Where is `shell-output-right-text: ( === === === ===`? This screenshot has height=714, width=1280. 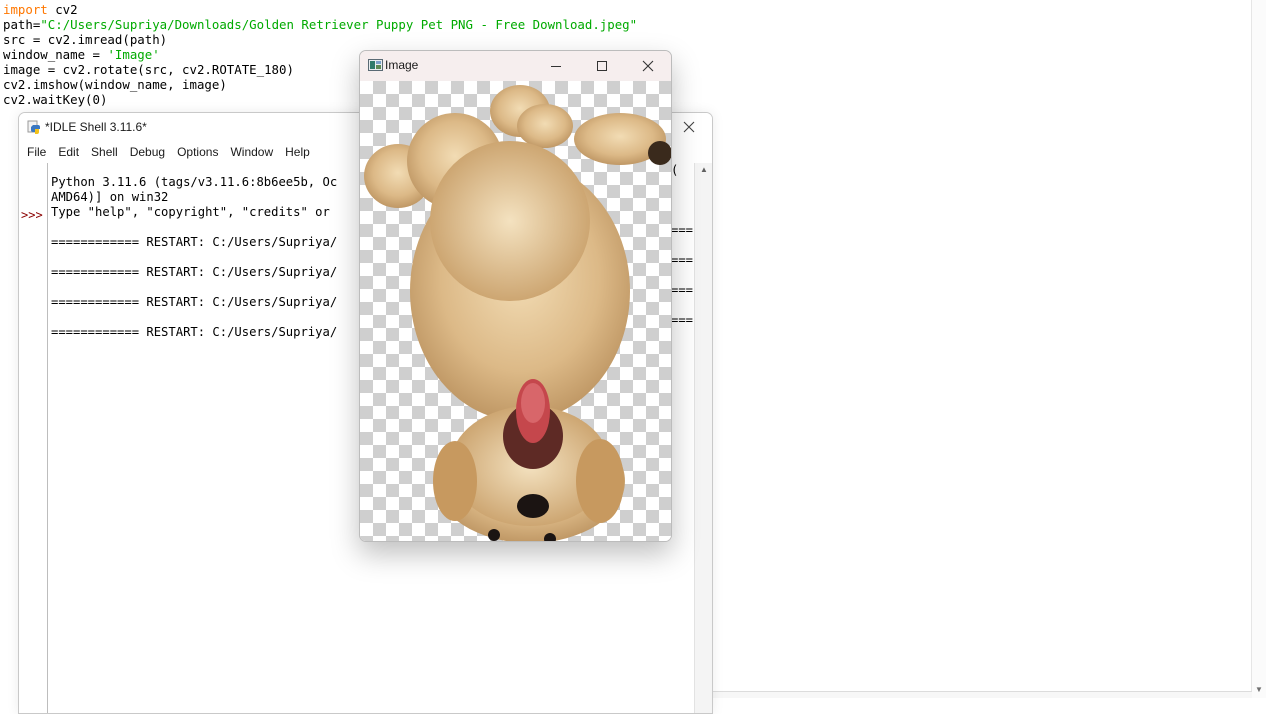 shell-output-right-text: ( === === === === is located at coordinates (682, 245).